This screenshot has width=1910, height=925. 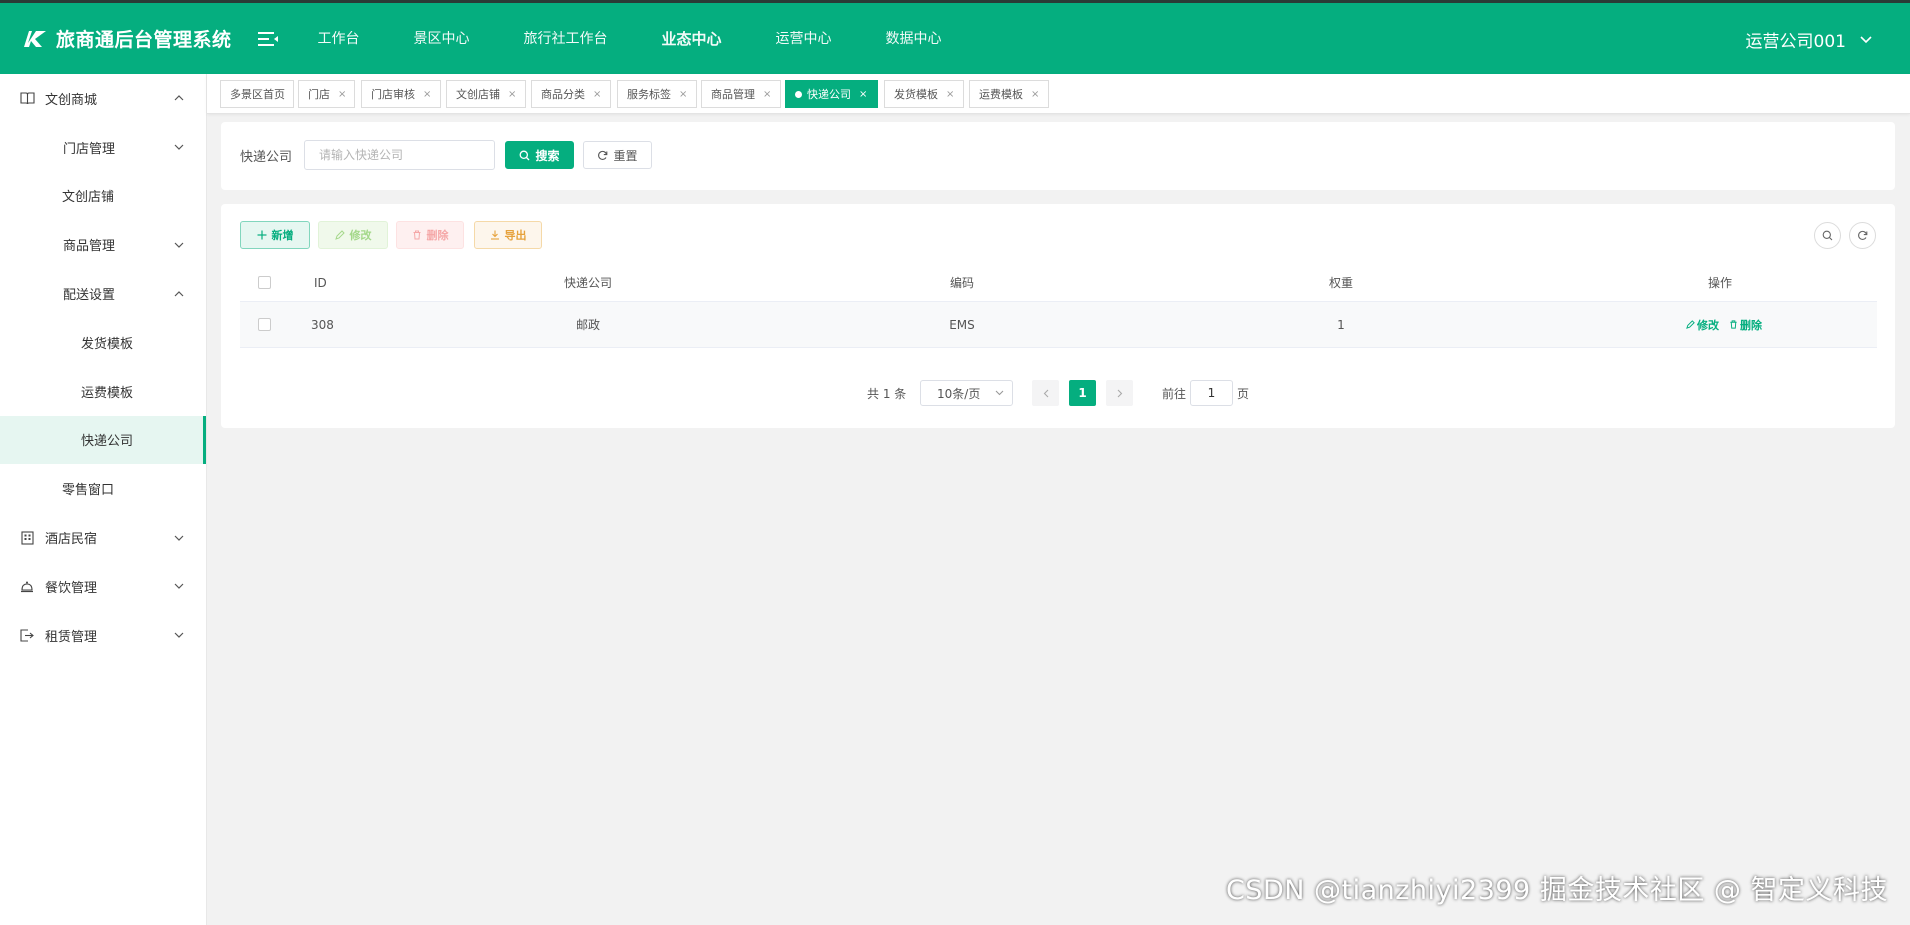 I want to click on cell-code: EMS, so click(x=962, y=324).